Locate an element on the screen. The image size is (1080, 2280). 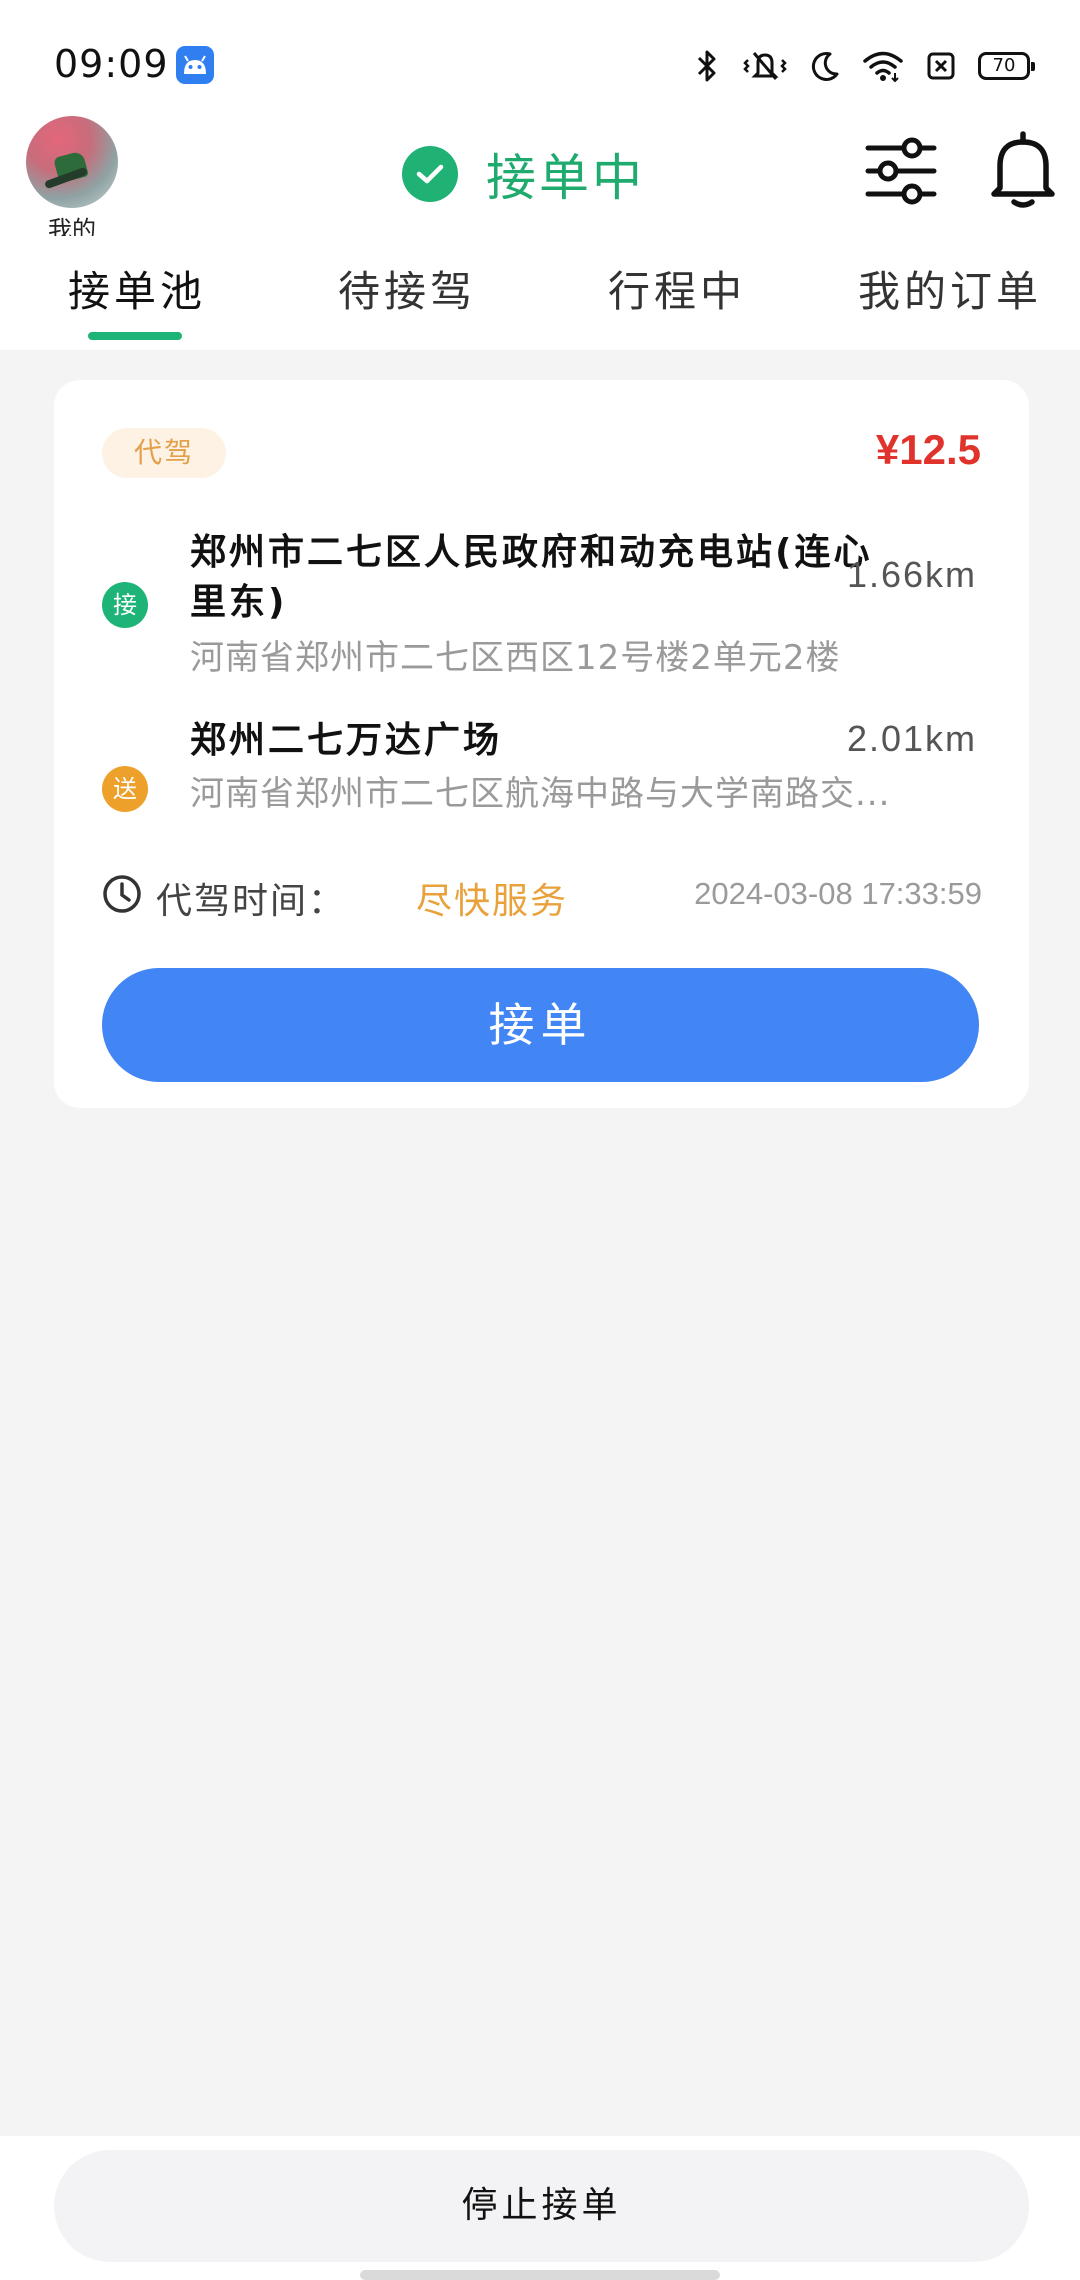
order-price: ¥12.5 is located at coordinates (928, 449).